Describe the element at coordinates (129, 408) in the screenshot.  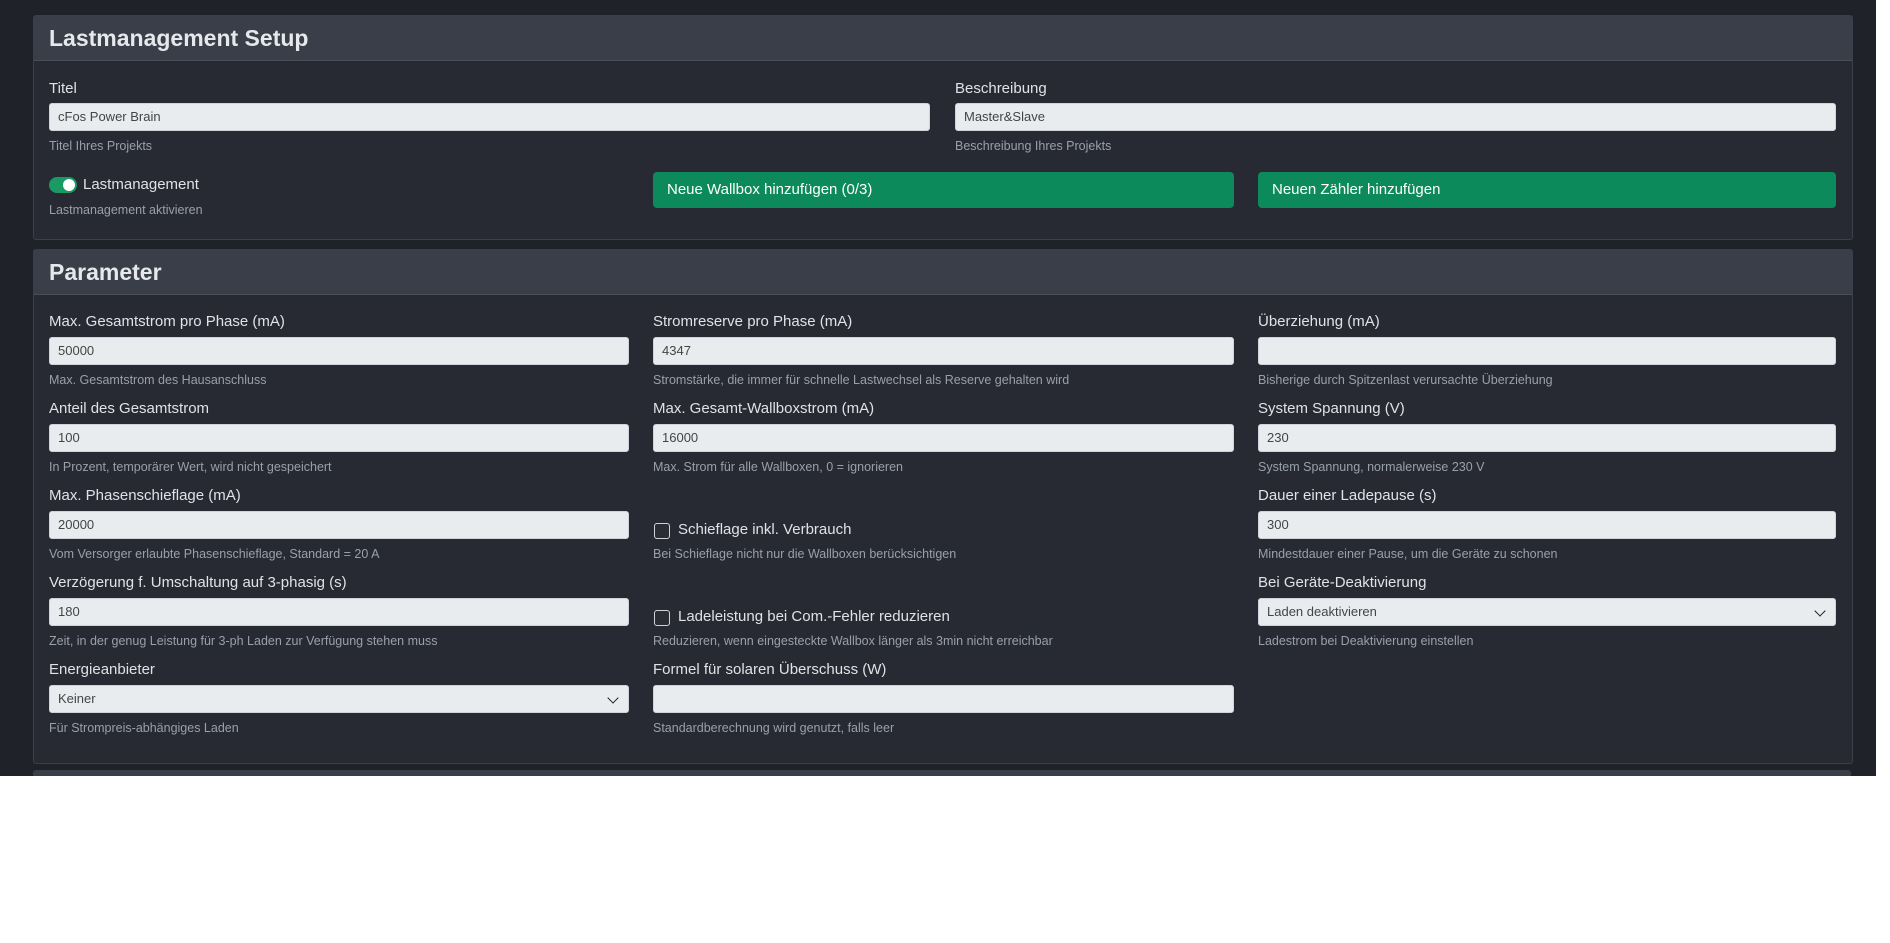
I see `anteil-label: Anteil des Gesamtstrom` at that location.